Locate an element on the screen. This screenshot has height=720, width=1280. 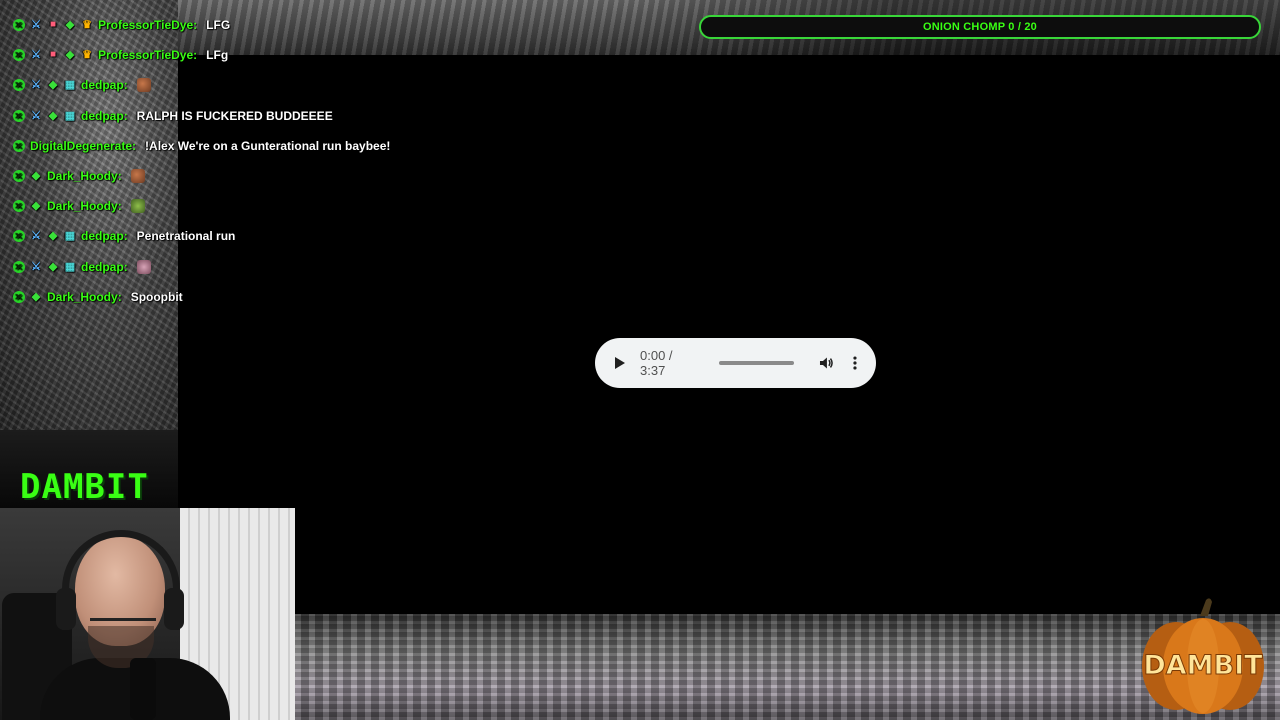
headphone-earcup-left is located at coordinates (66, 609).